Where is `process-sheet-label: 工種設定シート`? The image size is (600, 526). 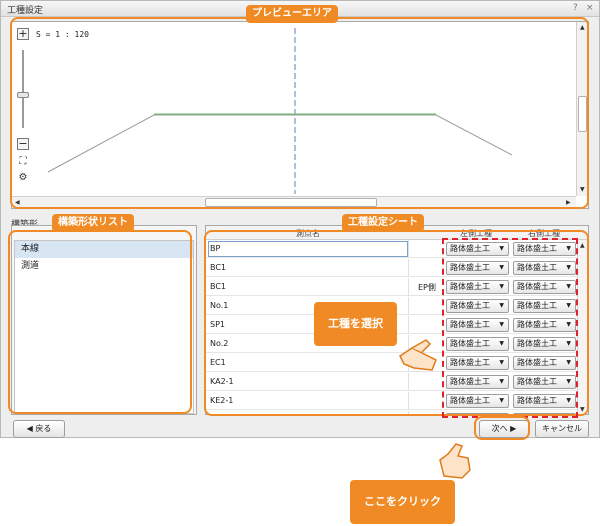 process-sheet-label: 工種設定シート is located at coordinates (383, 223).